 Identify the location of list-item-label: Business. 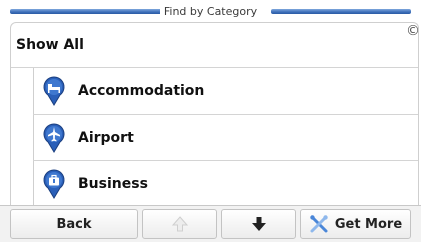
(113, 183).